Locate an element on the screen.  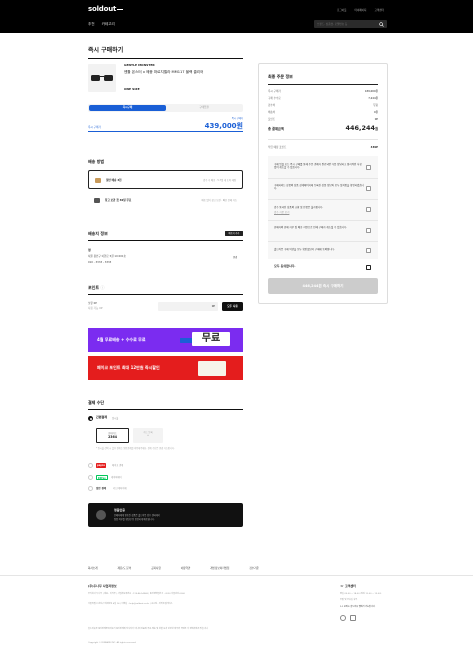
search-box is located at coordinates (350, 24).